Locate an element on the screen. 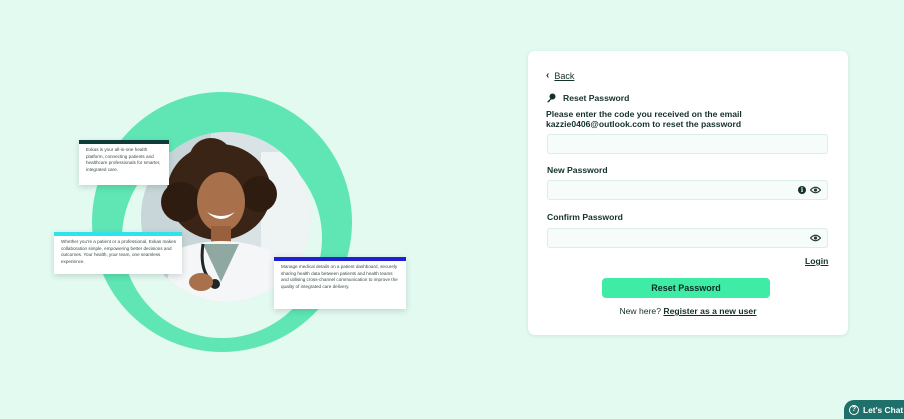 The width and height of the screenshot is (904, 419). chat-button: ? Let's Chat is located at coordinates (874, 409).